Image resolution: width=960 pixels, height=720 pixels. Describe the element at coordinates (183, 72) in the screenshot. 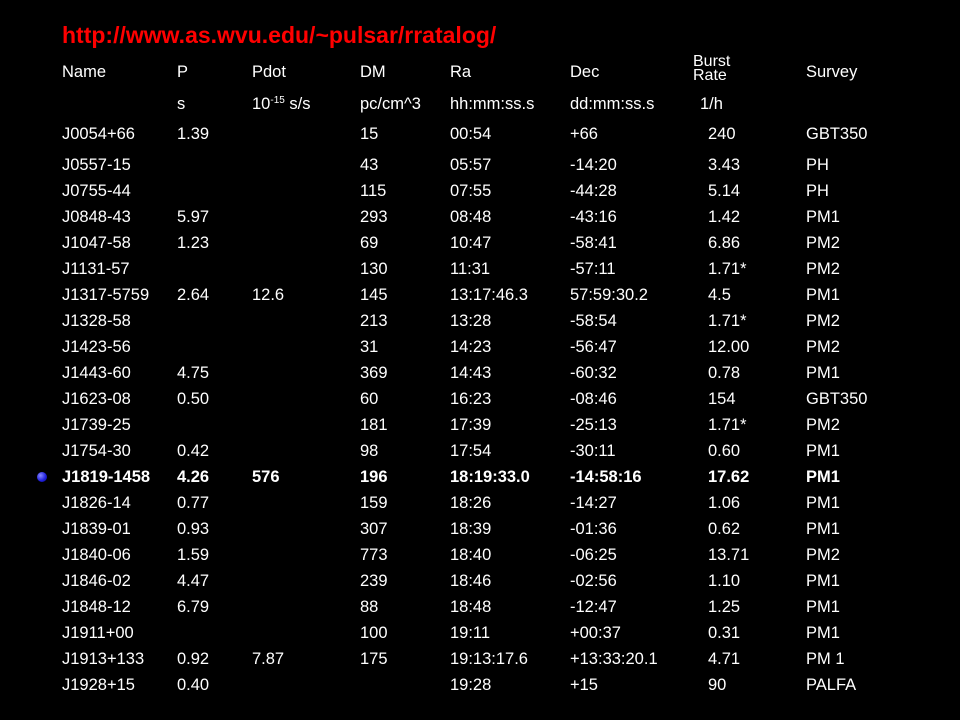

I see `header-p: P` at that location.